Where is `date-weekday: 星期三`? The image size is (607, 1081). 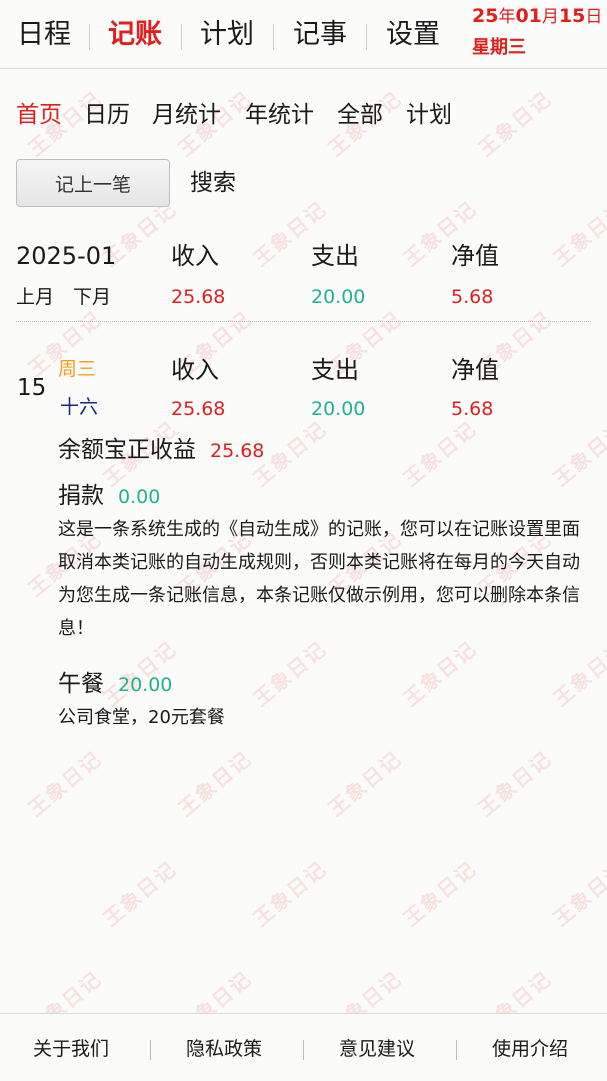 date-weekday: 星期三 is located at coordinates (499, 47).